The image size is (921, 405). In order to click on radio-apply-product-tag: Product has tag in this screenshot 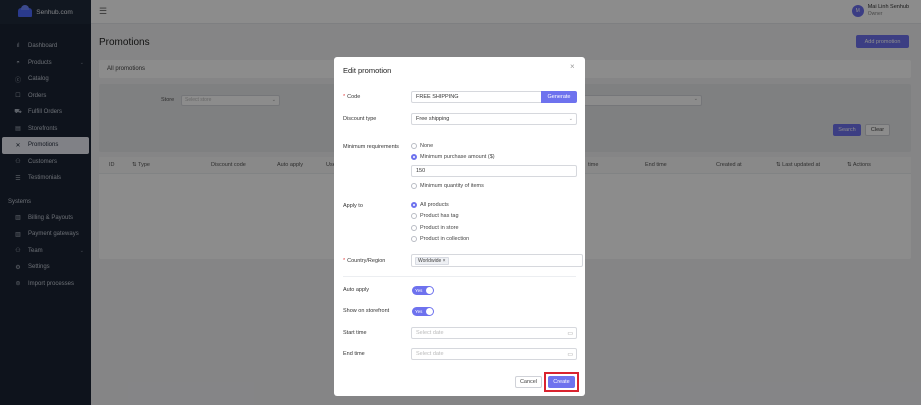, I will do `click(435, 216)`.